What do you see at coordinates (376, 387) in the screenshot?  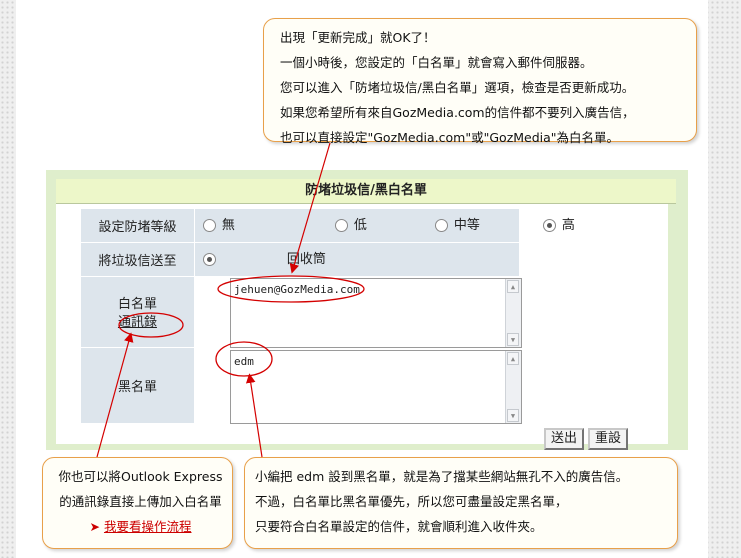 I see `blacklist-textarea: edm ▲ ▼` at bounding box center [376, 387].